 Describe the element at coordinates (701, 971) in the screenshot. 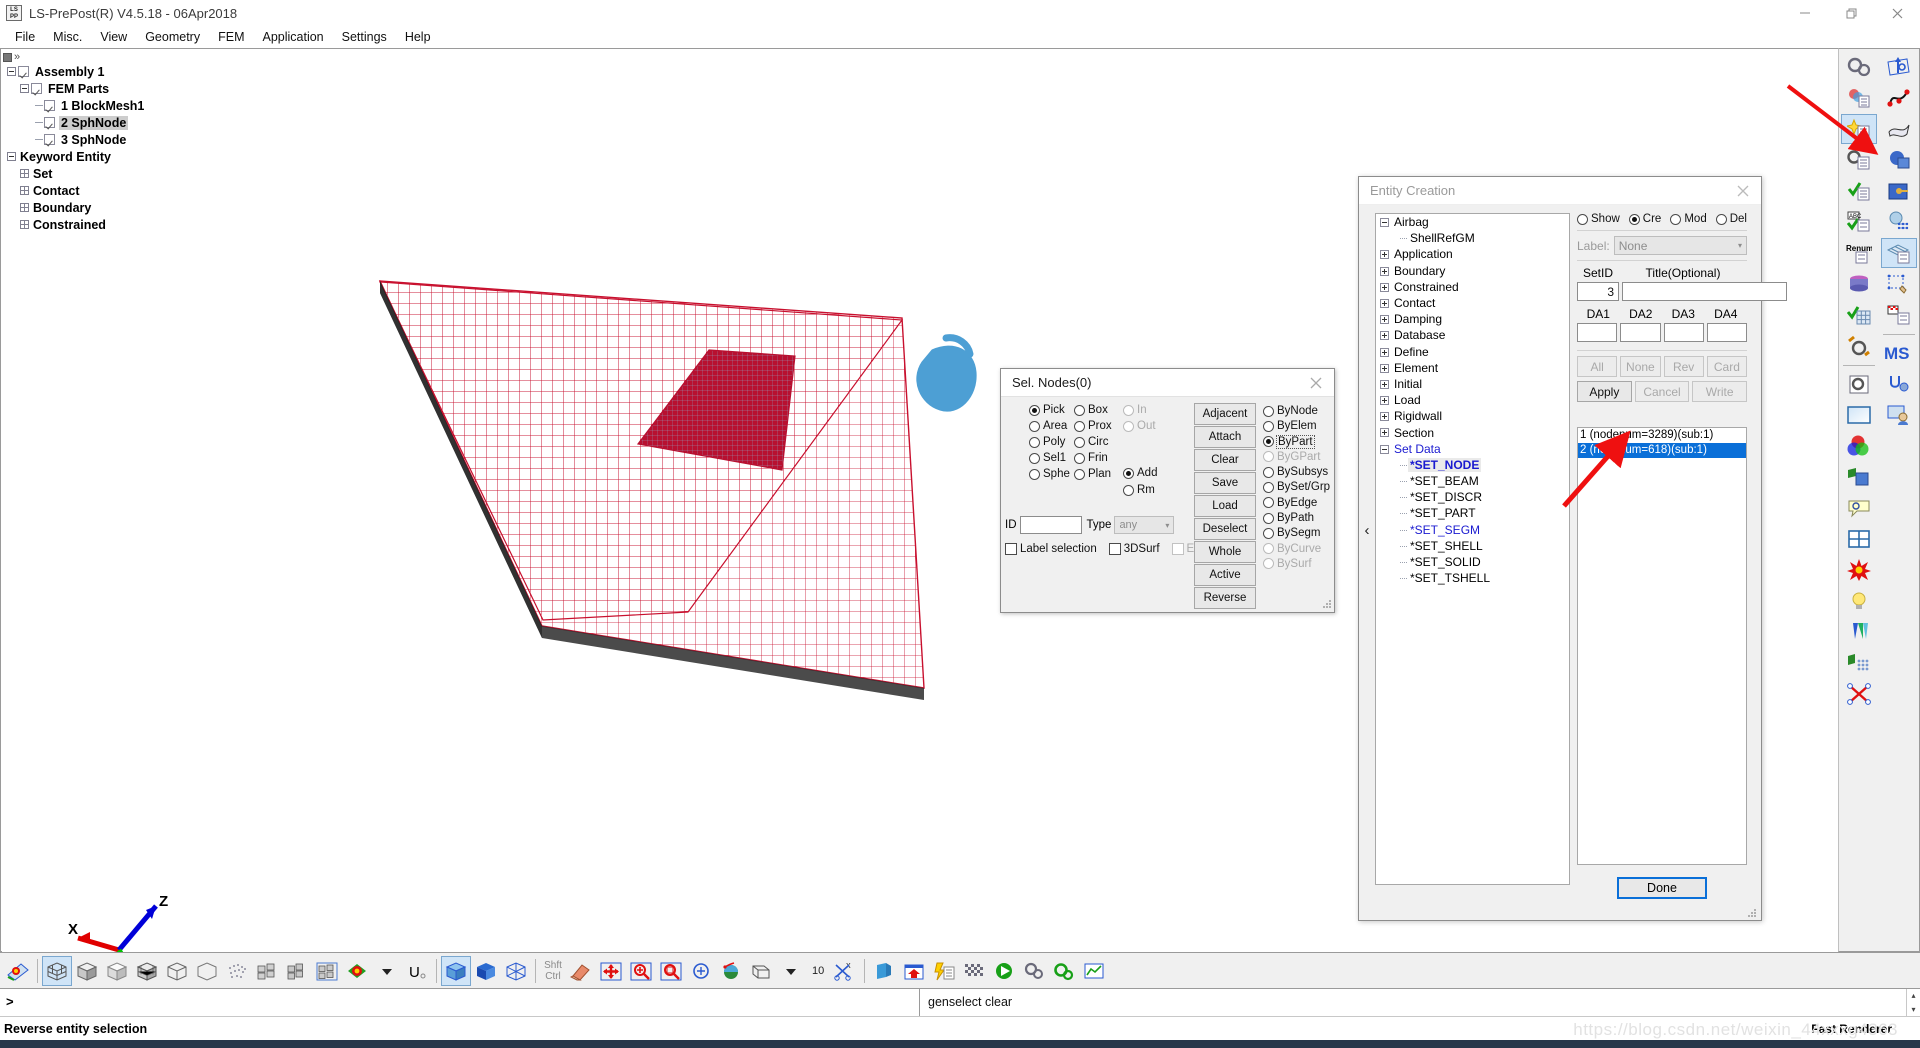

I see `rotate-icon` at that location.